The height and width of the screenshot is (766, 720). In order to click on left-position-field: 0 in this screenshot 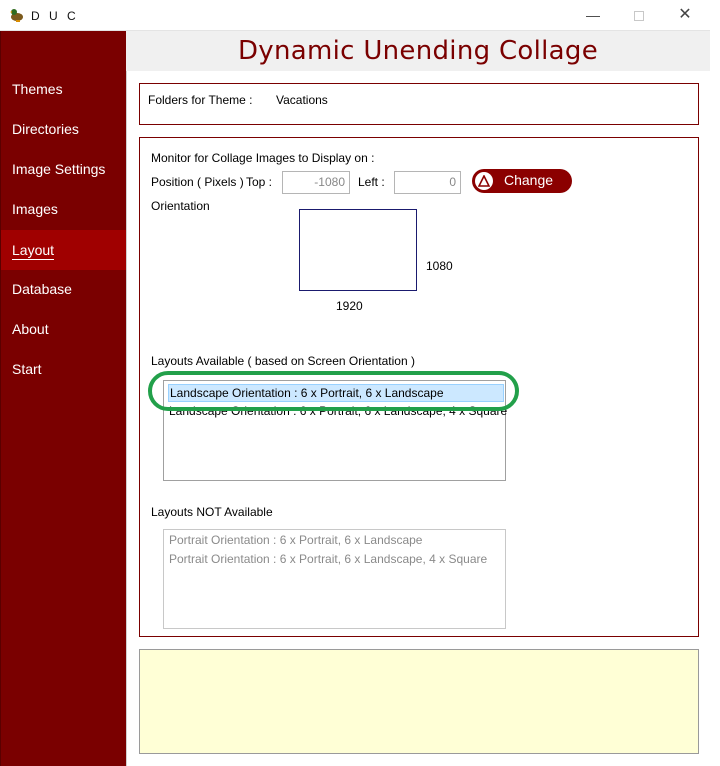, I will do `click(427, 182)`.